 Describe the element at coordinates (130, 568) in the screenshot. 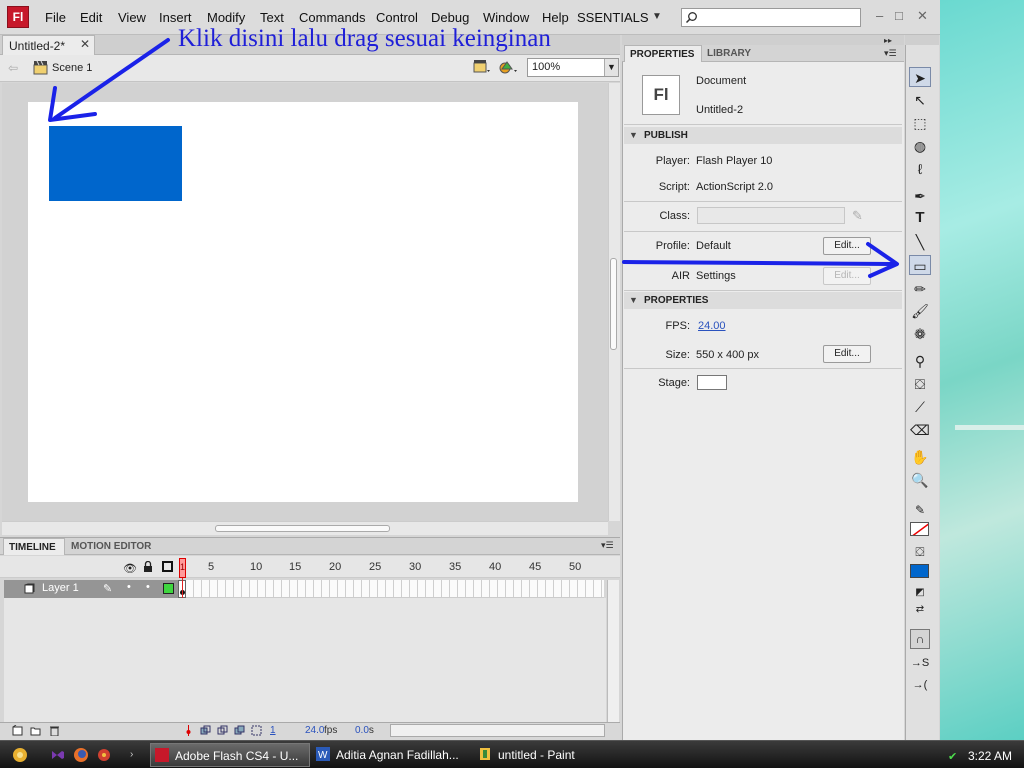

I see `eye-icon: 👁` at that location.